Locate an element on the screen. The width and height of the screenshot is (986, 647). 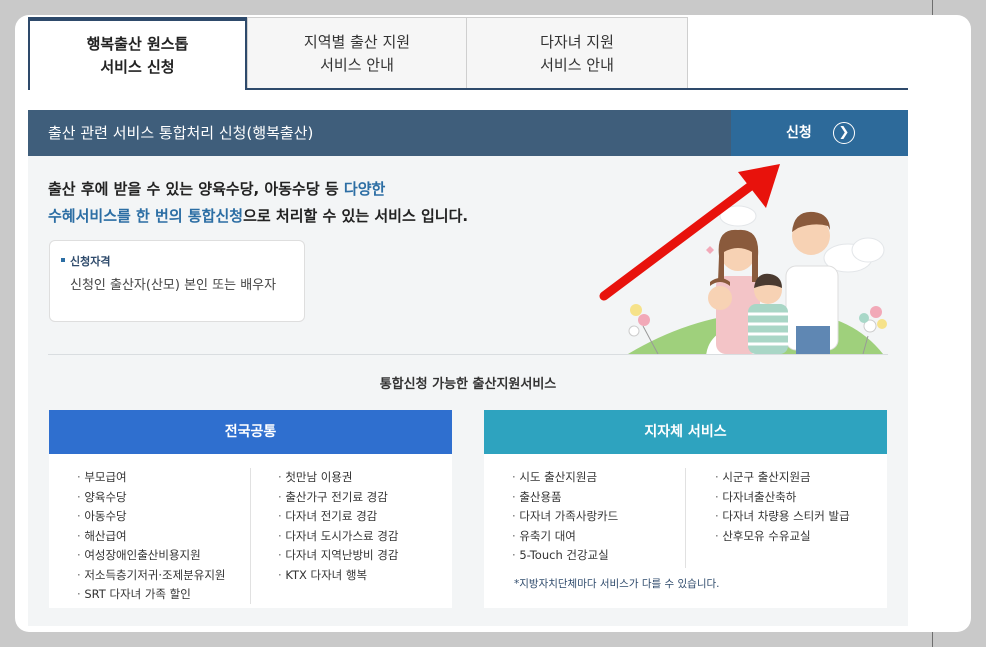
service-list-item: KTX 다자녀 행복 is located at coordinates (338, 576).